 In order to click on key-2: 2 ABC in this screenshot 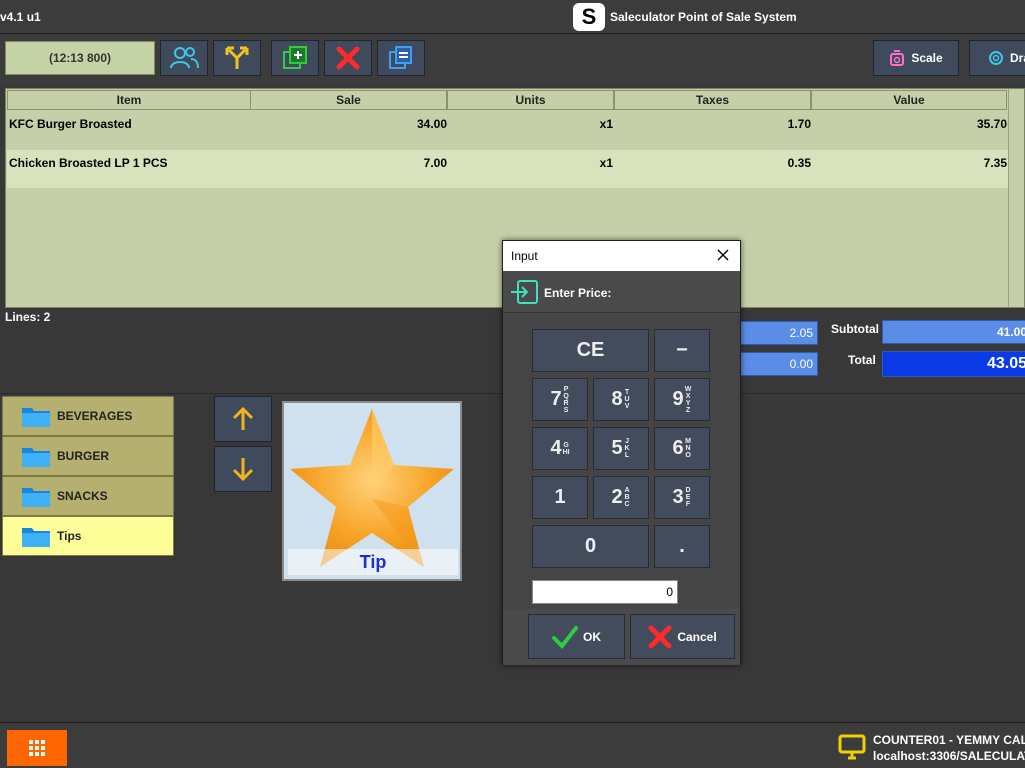, I will do `click(621, 497)`.